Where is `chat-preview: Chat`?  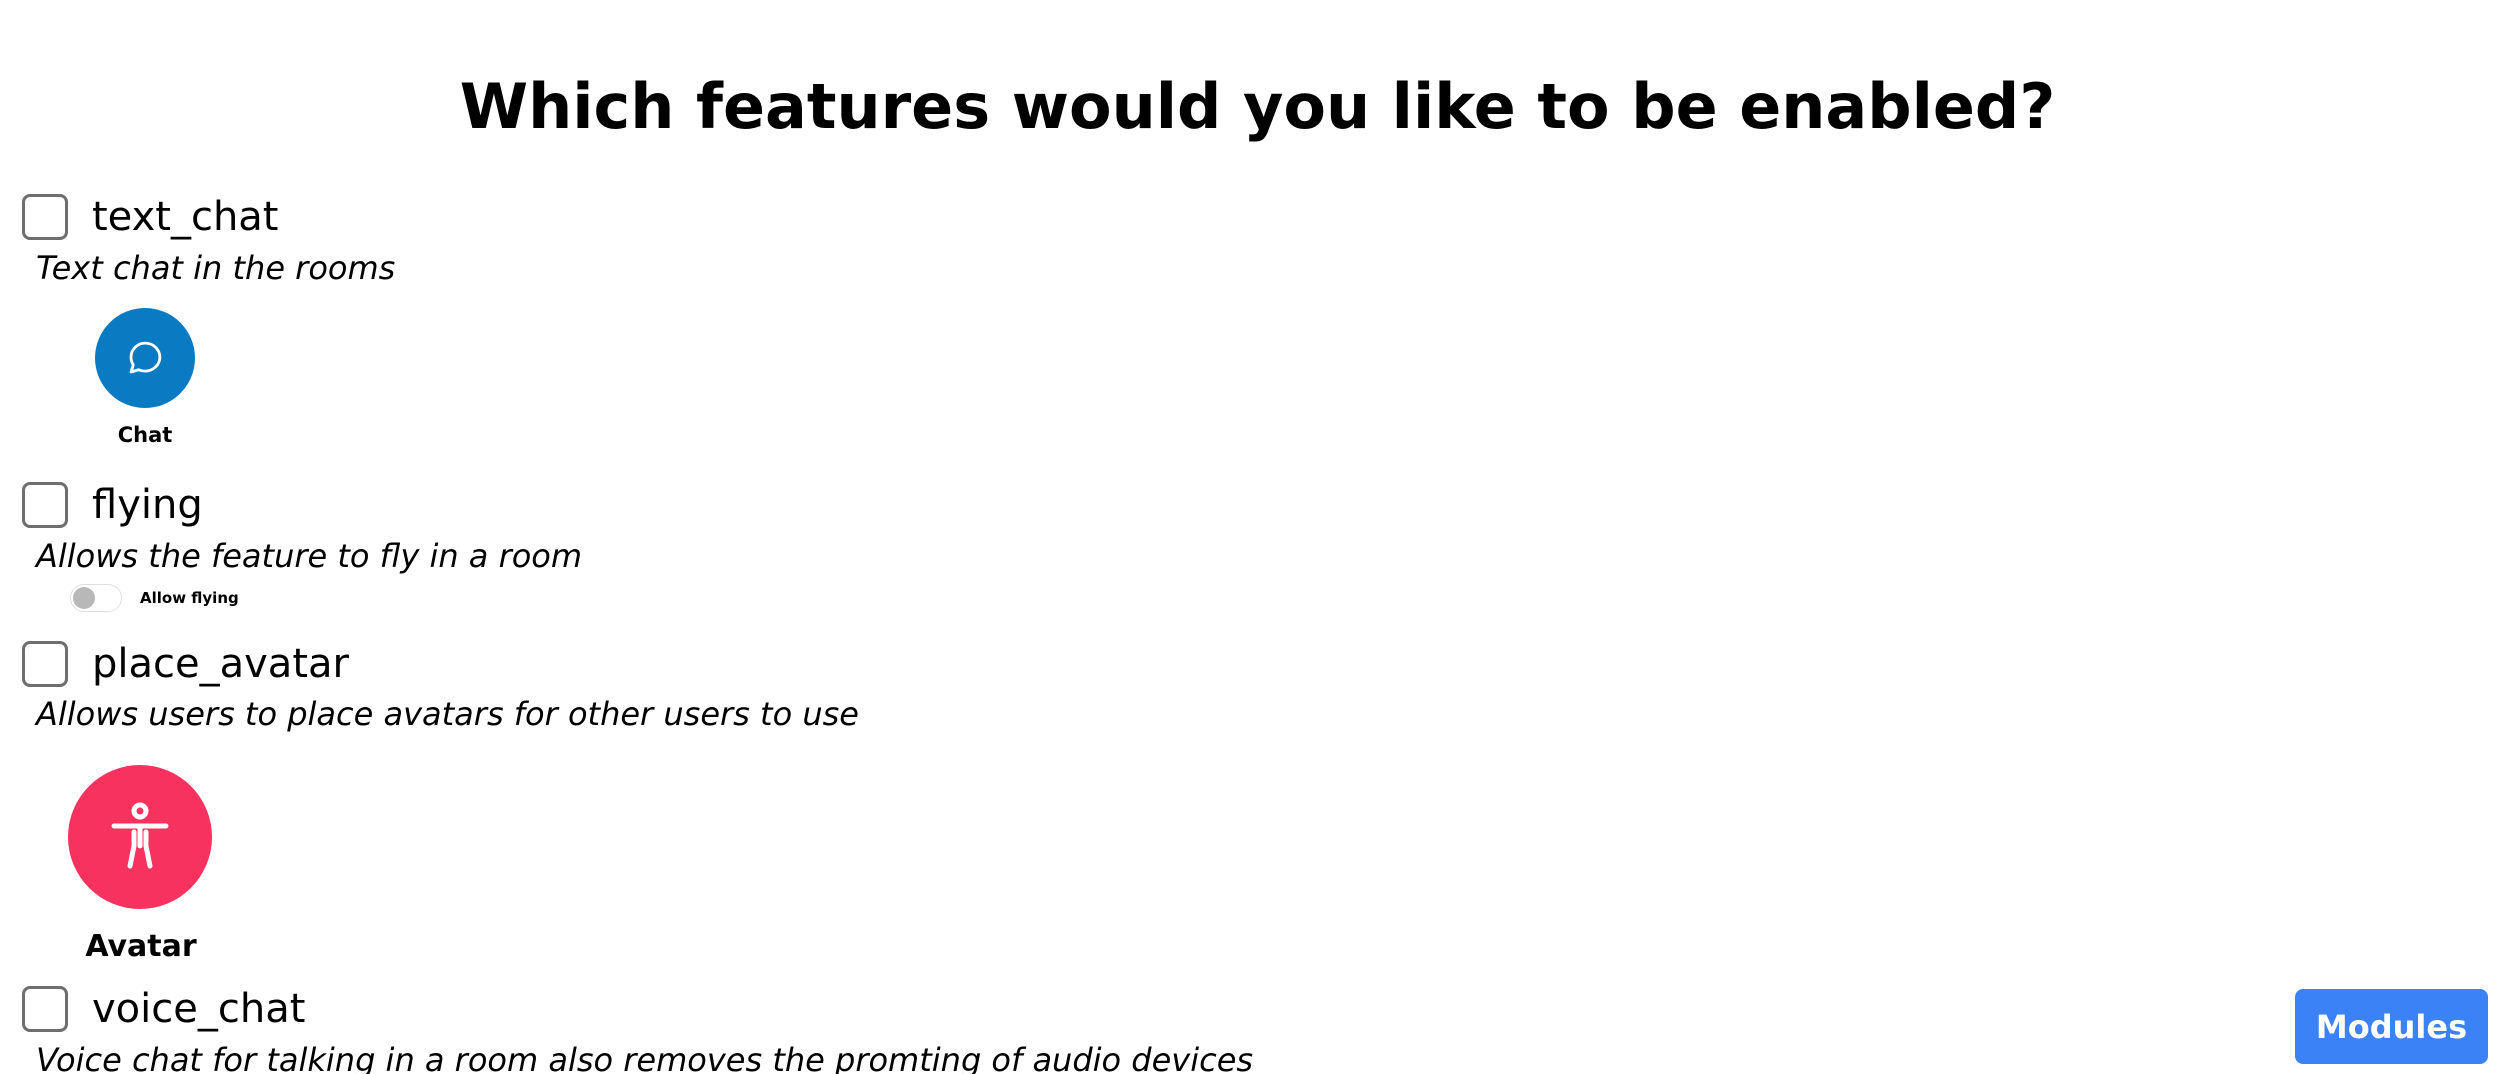 chat-preview: Chat is located at coordinates (145, 378).